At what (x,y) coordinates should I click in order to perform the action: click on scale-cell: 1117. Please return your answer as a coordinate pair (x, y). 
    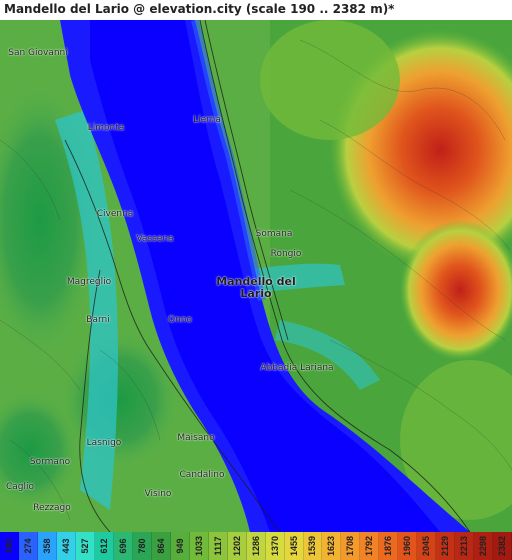
    Looking at the image, I should click on (218, 546).